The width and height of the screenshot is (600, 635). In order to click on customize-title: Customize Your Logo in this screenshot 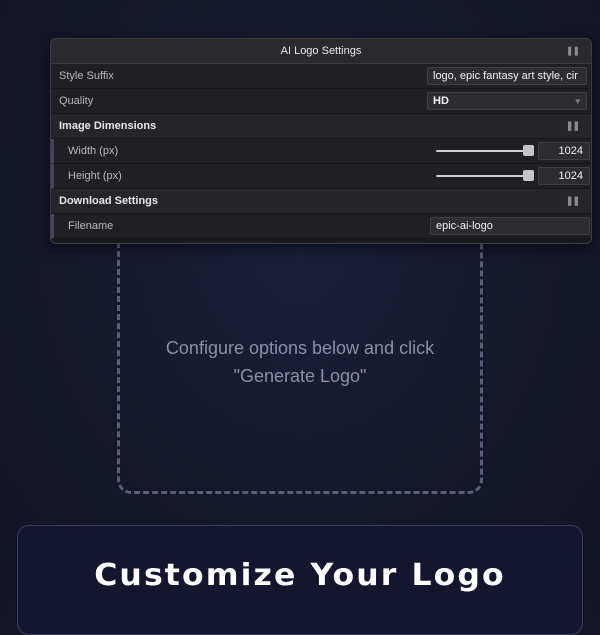, I will do `click(300, 575)`.